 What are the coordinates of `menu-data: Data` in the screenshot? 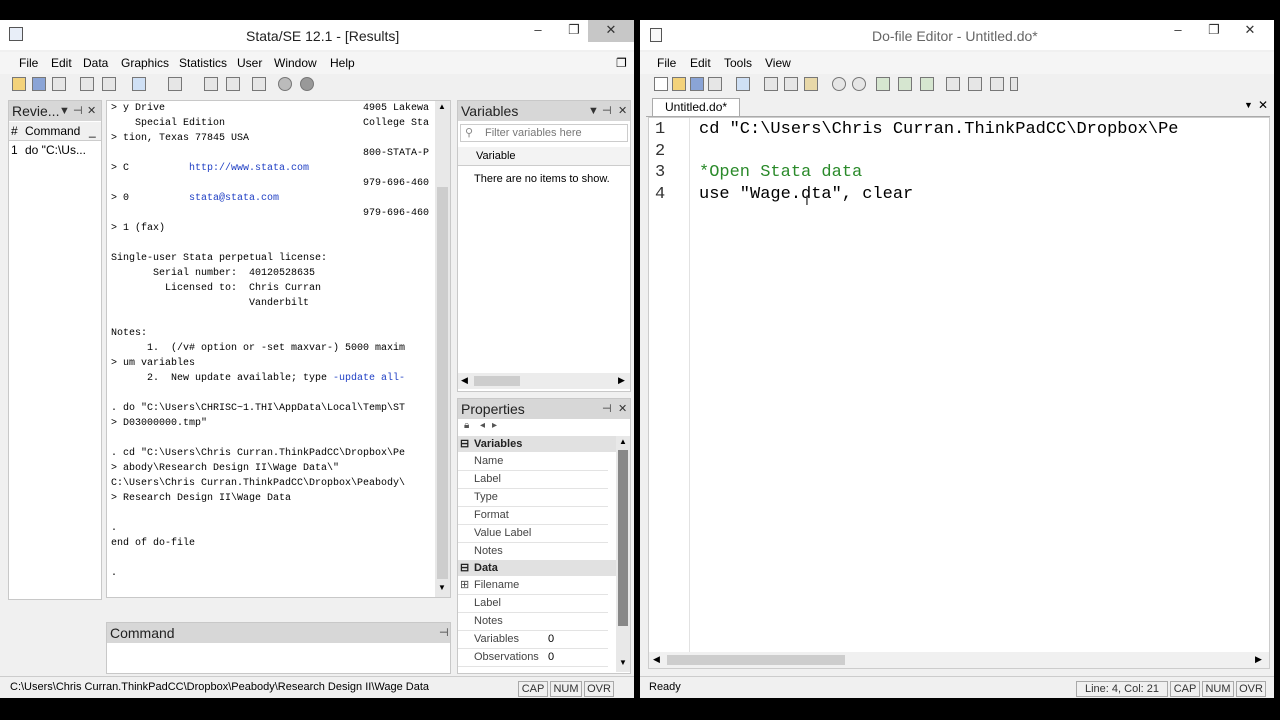 It's located at (95, 63).